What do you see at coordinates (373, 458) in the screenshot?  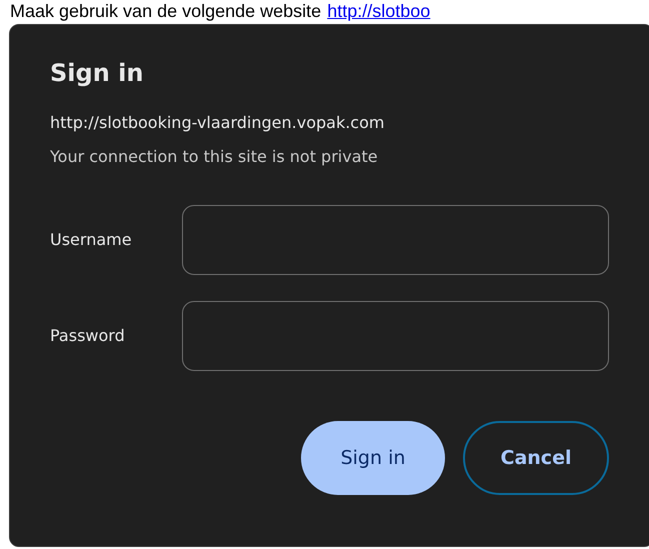 I see `sign-in-button: Sign in` at bounding box center [373, 458].